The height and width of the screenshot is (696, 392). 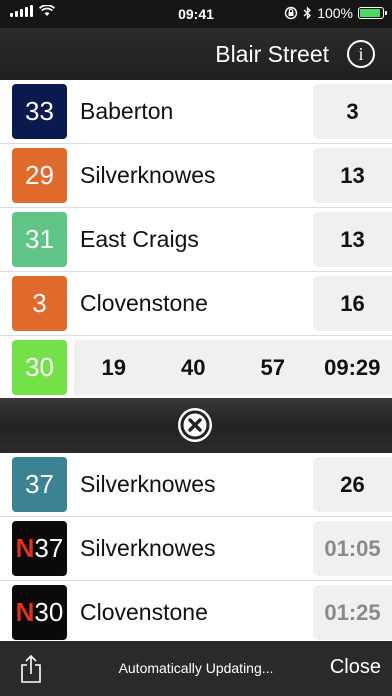 I want to click on due-time: 3, so click(x=352, y=111).